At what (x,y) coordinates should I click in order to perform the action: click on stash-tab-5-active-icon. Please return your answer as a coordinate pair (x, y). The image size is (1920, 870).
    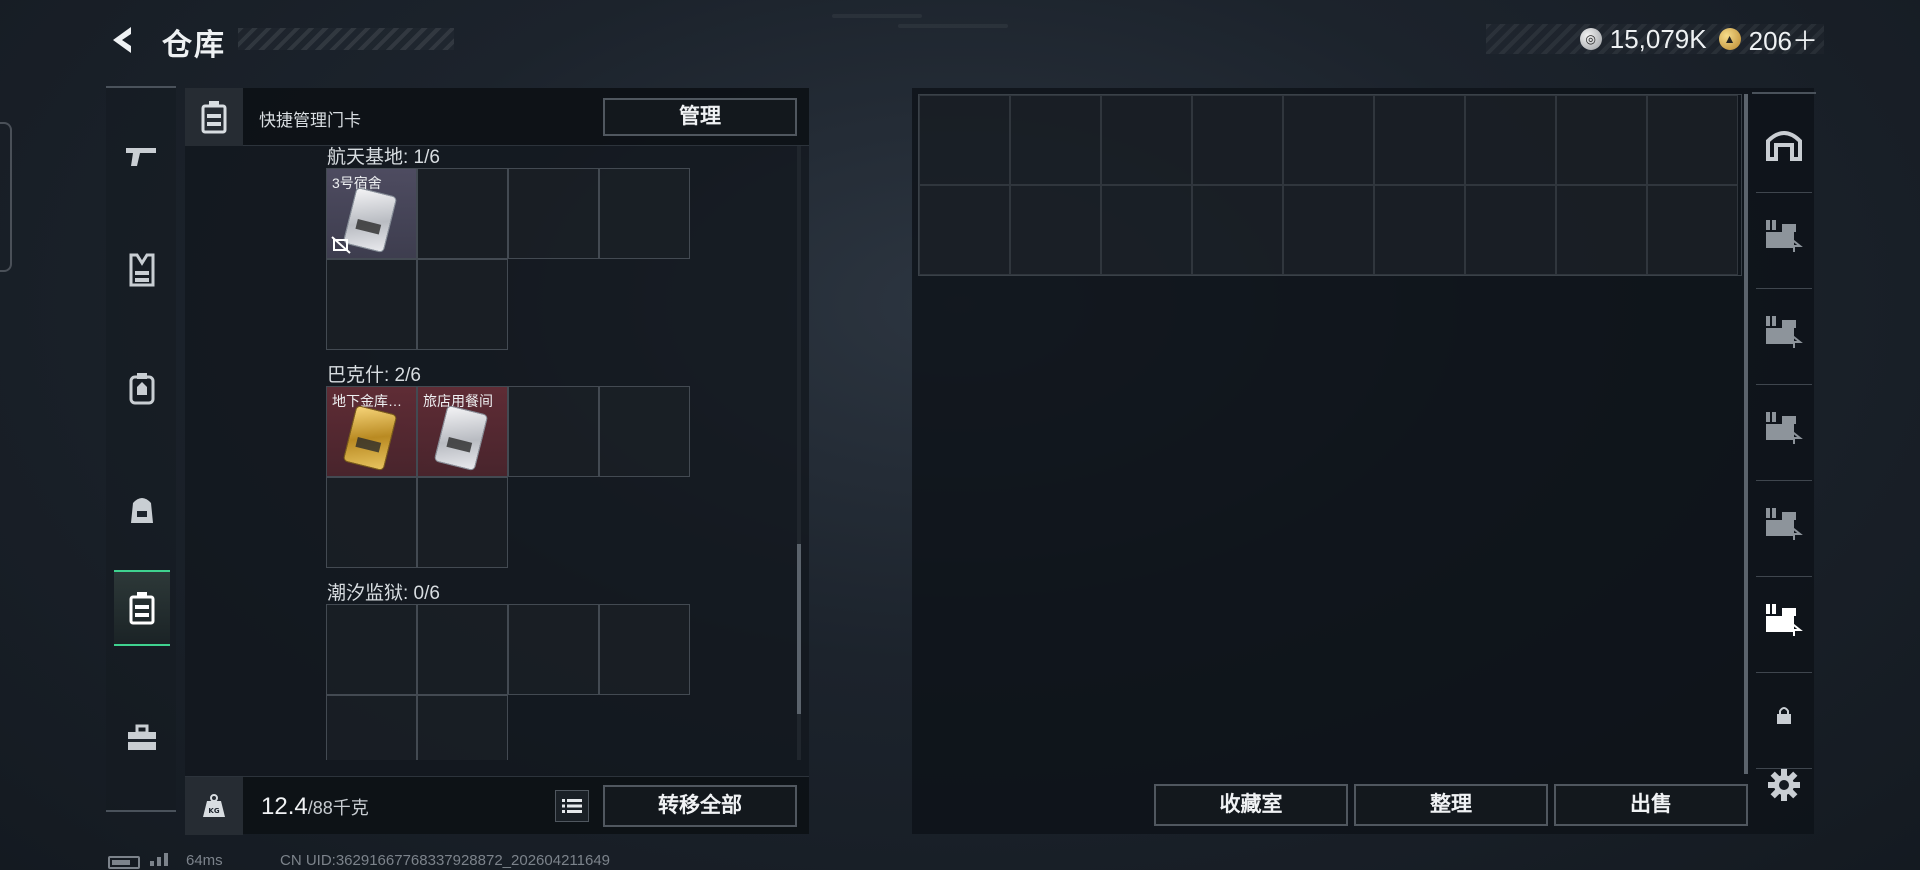
    Looking at the image, I should click on (1784, 620).